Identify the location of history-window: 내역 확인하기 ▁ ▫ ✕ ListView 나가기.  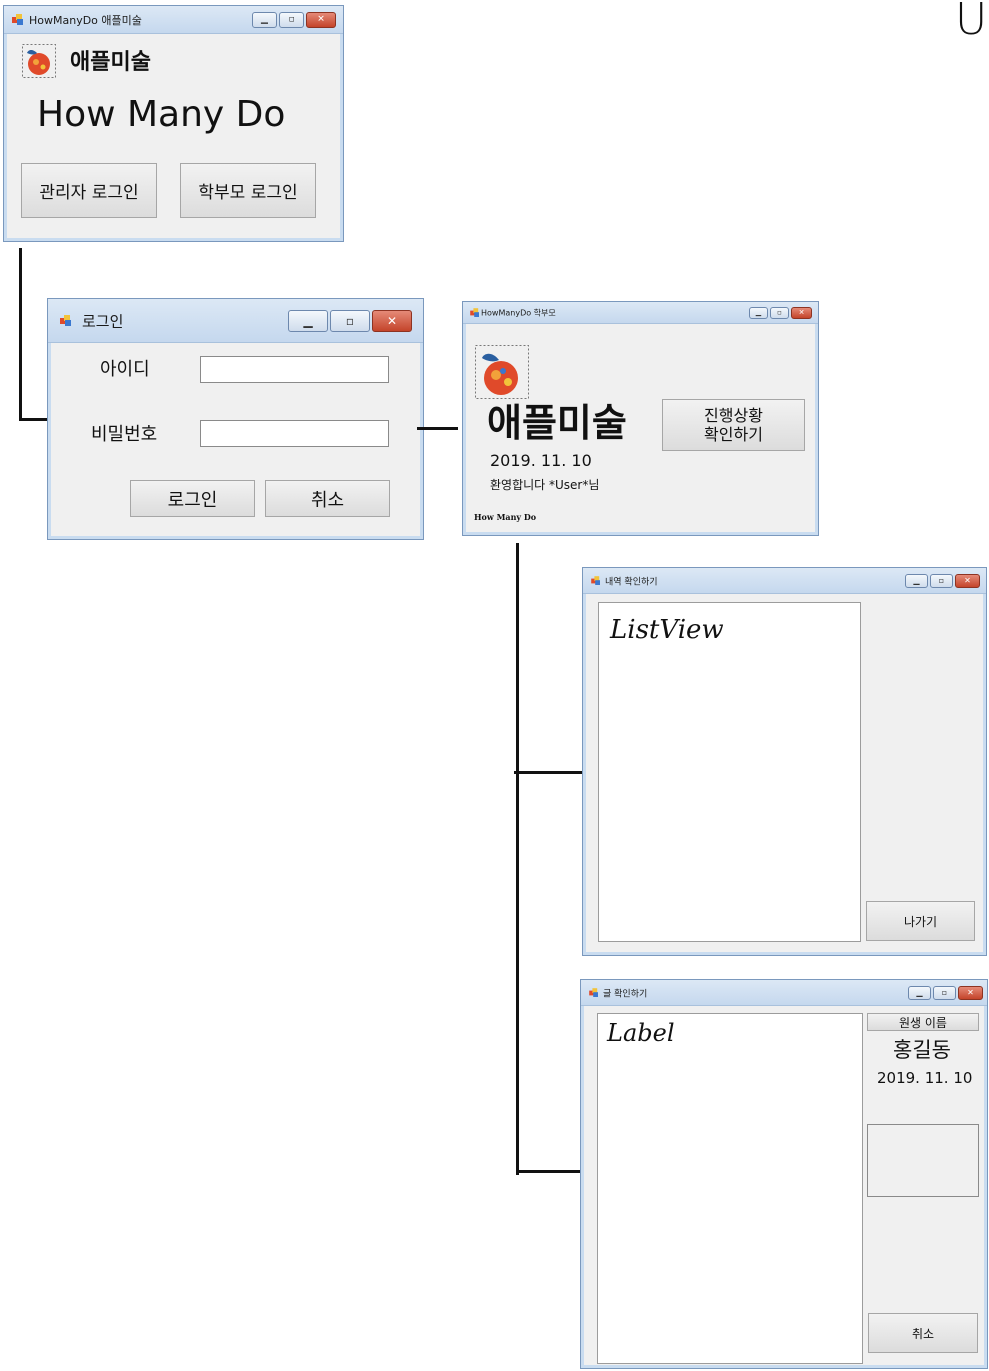
(784, 761).